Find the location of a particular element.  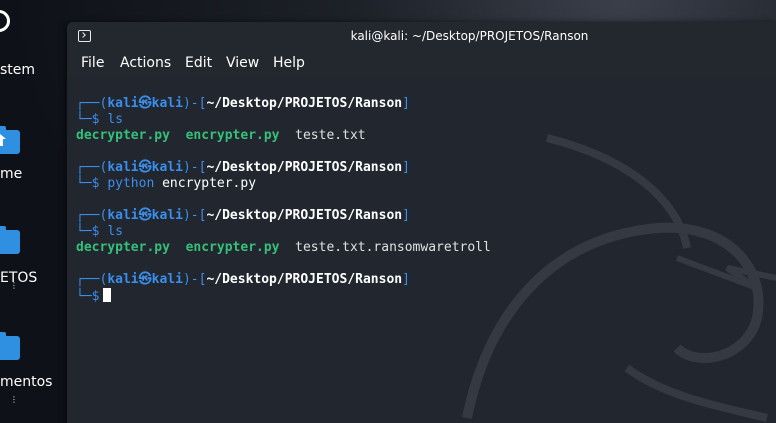

menu-actions: Actions is located at coordinates (145, 63).